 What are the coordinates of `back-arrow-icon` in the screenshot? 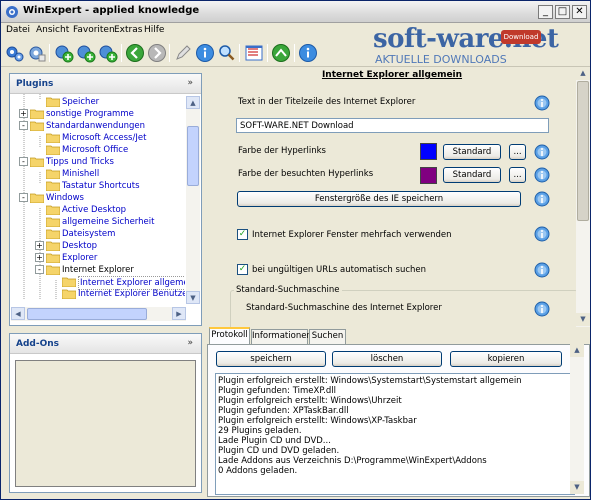 It's located at (135, 53).